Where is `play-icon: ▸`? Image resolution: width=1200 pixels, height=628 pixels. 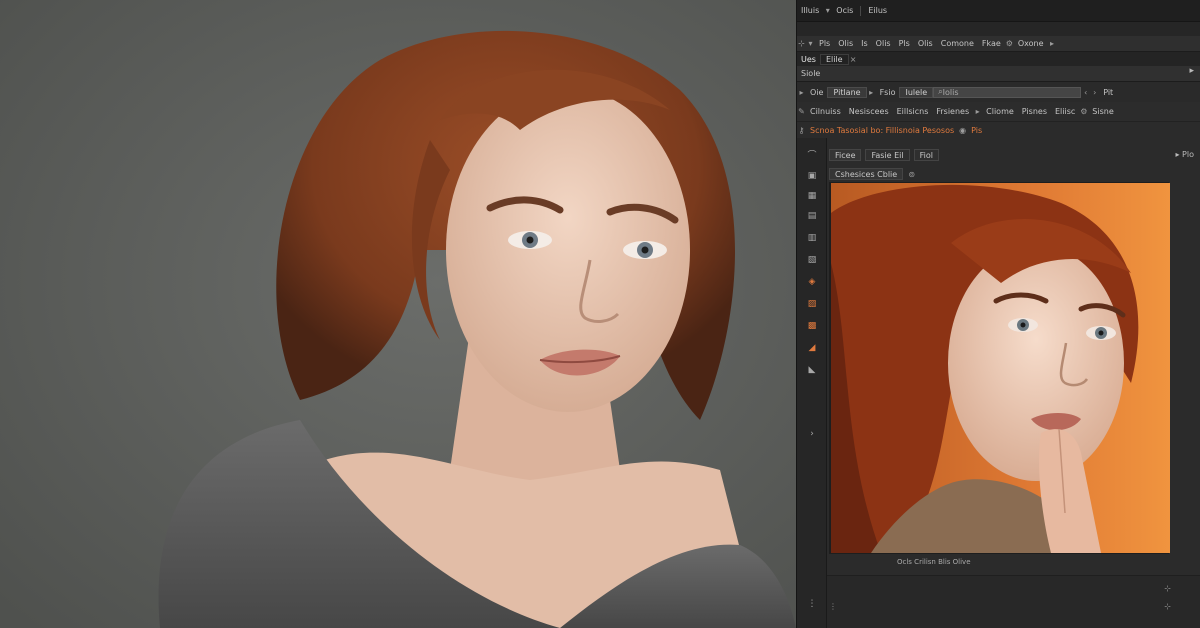
play-icon: ▸ is located at coordinates (871, 92).